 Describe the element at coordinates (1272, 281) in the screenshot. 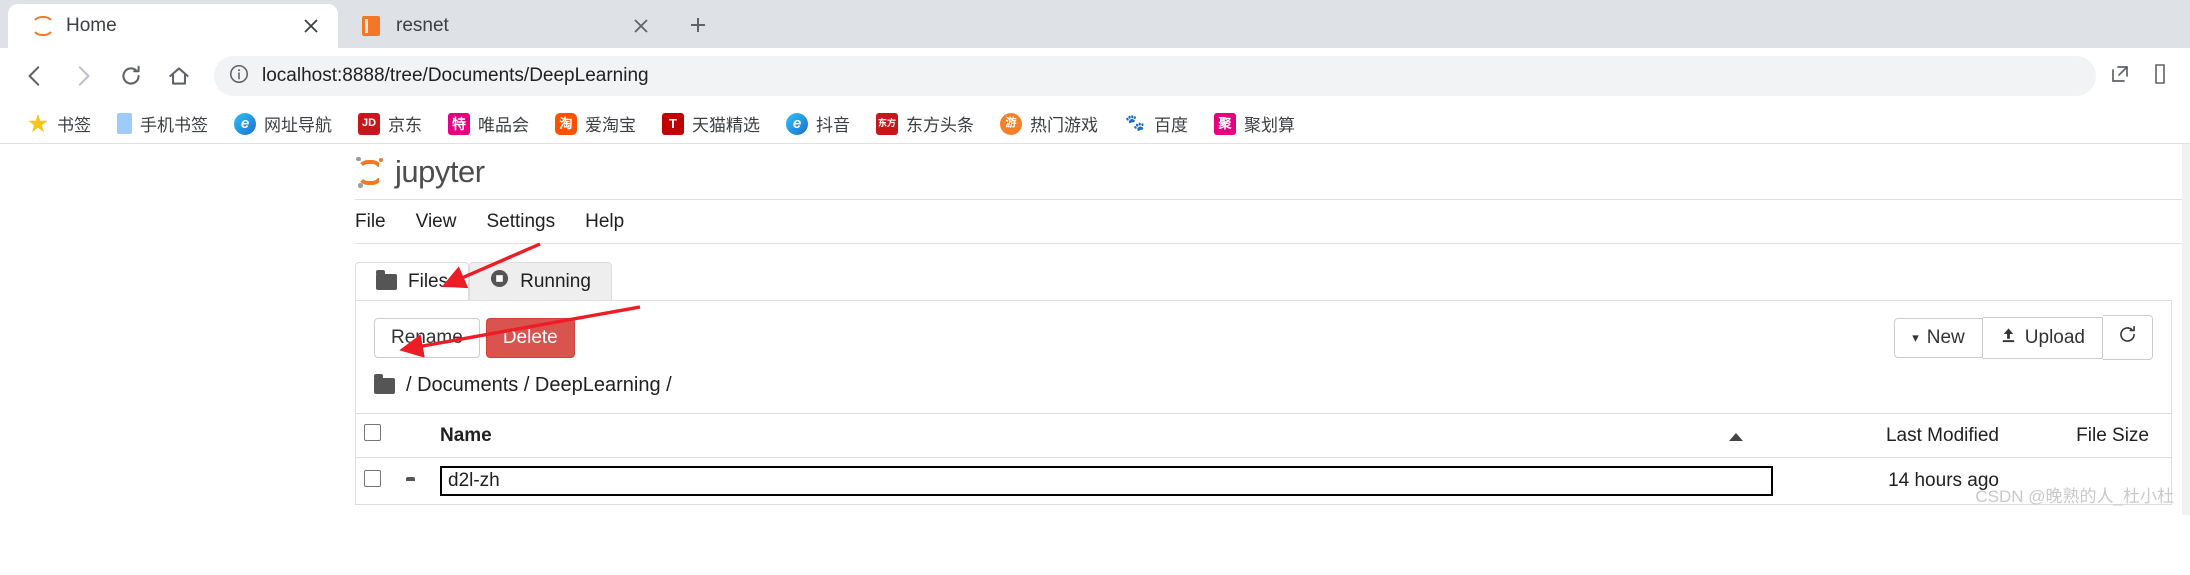

I see `jupyter-tabbar: Files Running` at that location.